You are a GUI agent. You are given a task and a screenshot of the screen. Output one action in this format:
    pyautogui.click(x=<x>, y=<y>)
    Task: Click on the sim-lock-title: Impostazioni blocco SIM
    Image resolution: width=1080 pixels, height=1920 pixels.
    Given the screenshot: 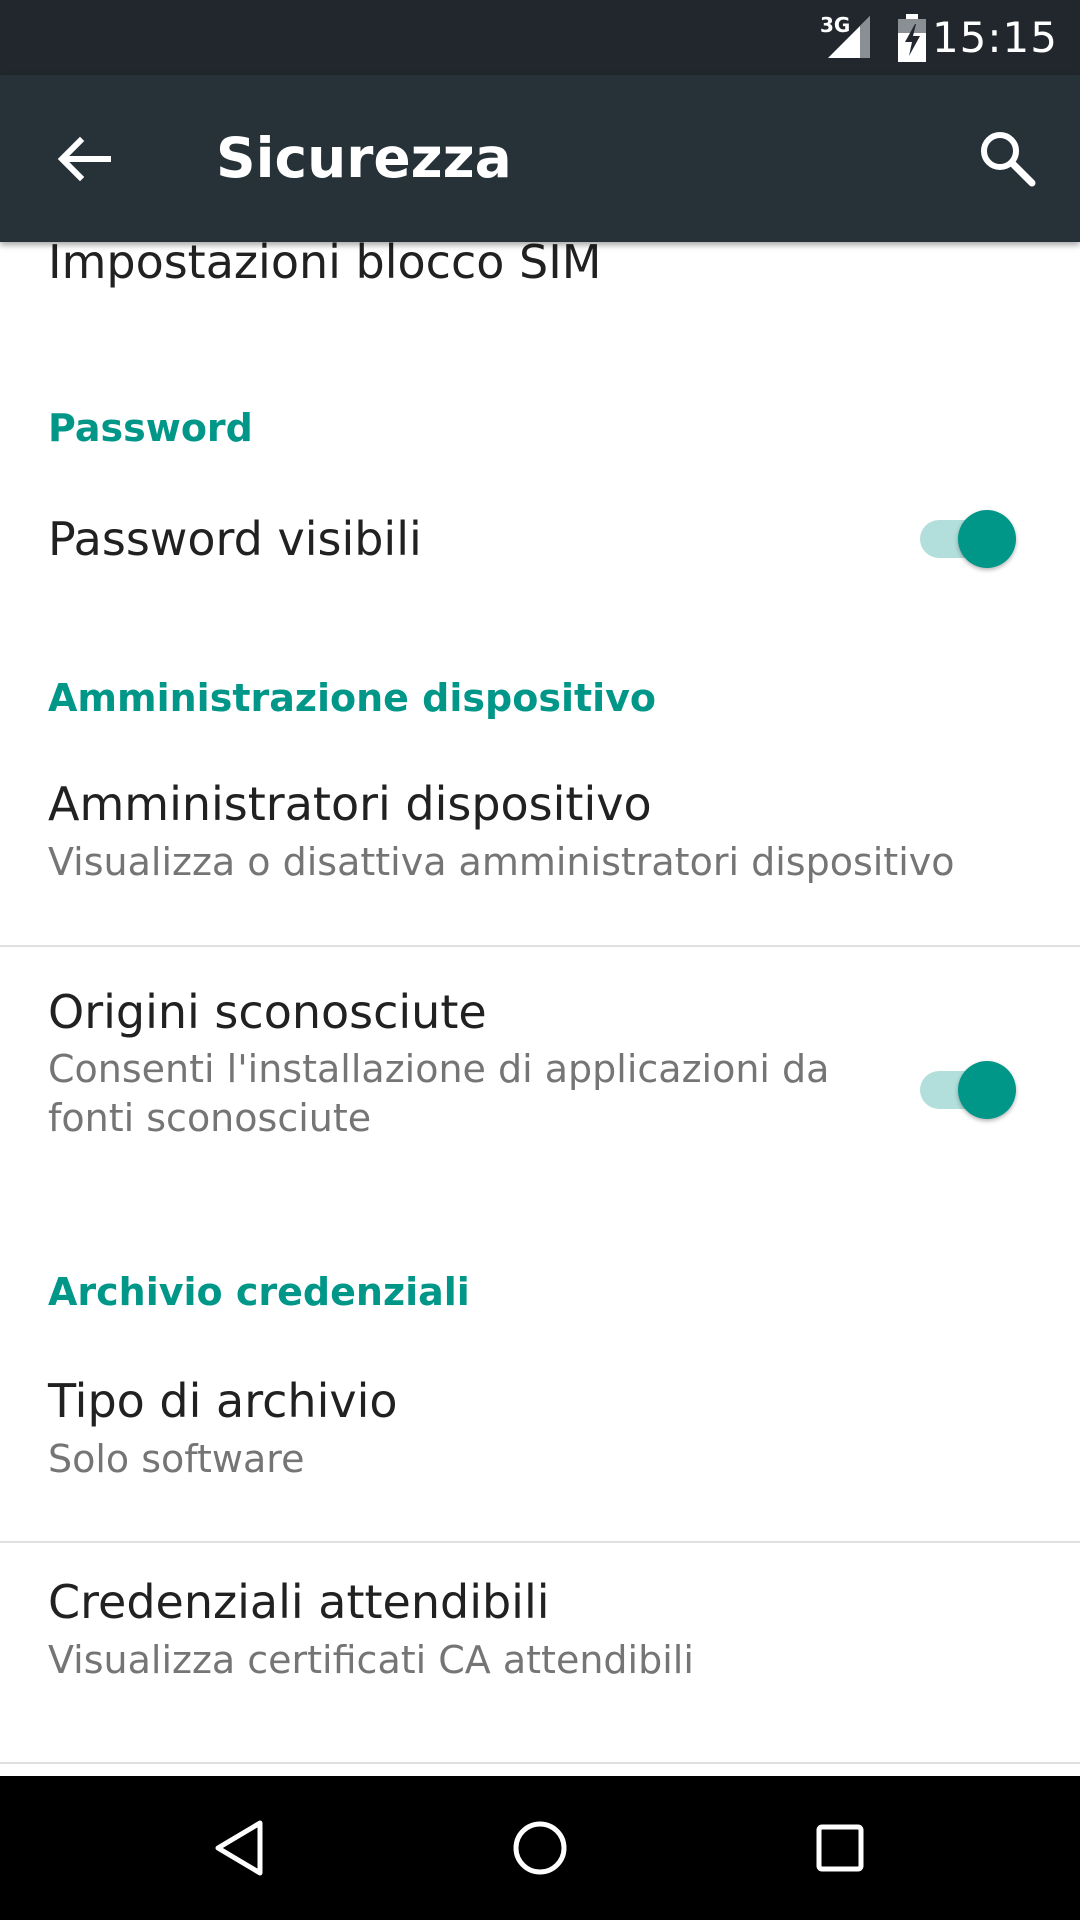 What is the action you would take?
    pyautogui.click(x=325, y=265)
    